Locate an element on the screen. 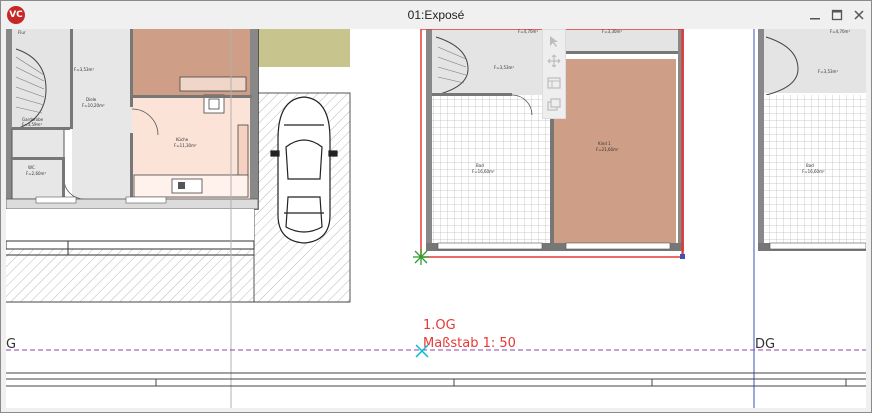 Image resolution: width=872 pixels, height=413 pixels. copy-icon is located at coordinates (554, 104).